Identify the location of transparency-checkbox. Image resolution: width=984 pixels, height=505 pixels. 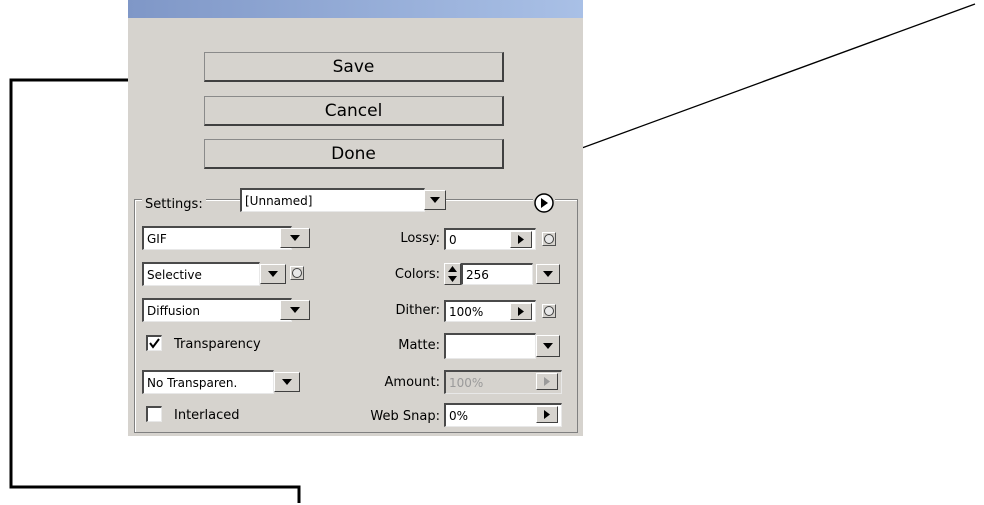
(154, 343).